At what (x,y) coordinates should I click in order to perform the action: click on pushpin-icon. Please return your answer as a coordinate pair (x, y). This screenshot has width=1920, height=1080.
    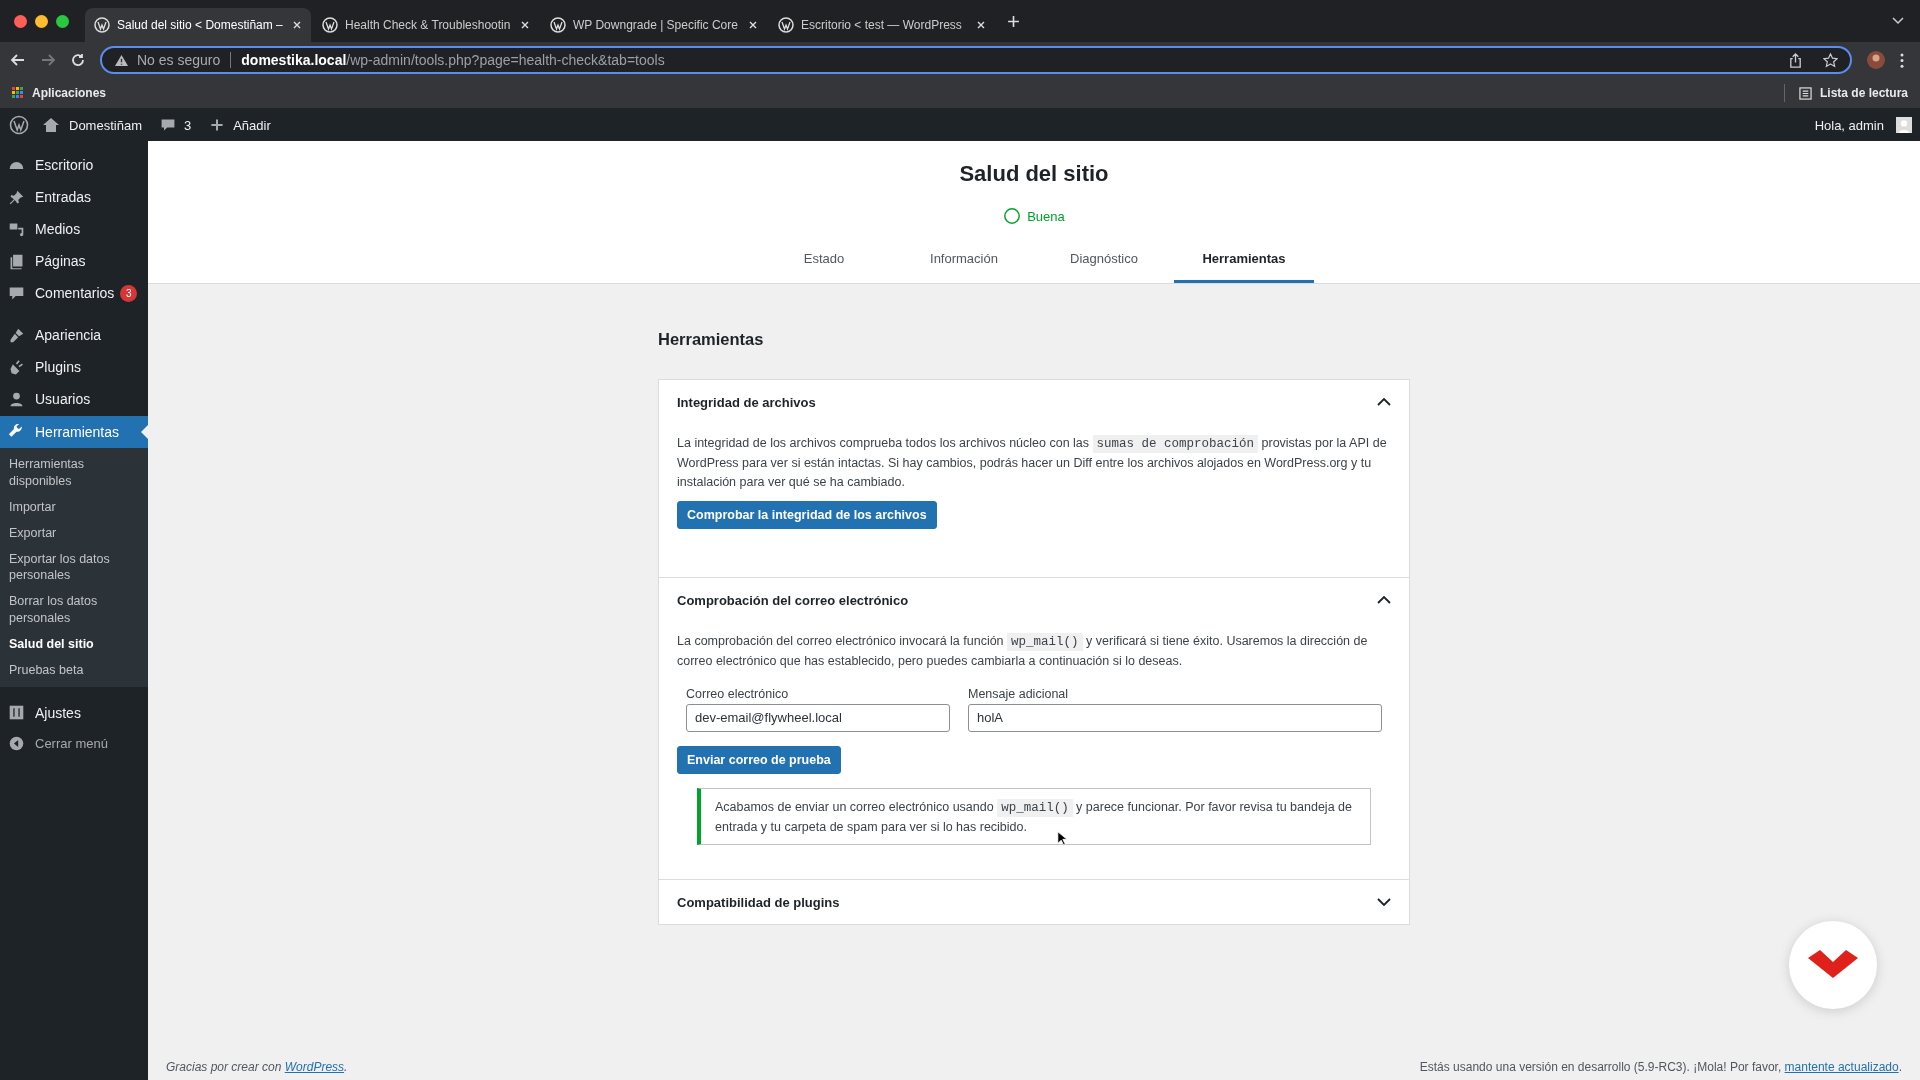
    Looking at the image, I should click on (16, 197).